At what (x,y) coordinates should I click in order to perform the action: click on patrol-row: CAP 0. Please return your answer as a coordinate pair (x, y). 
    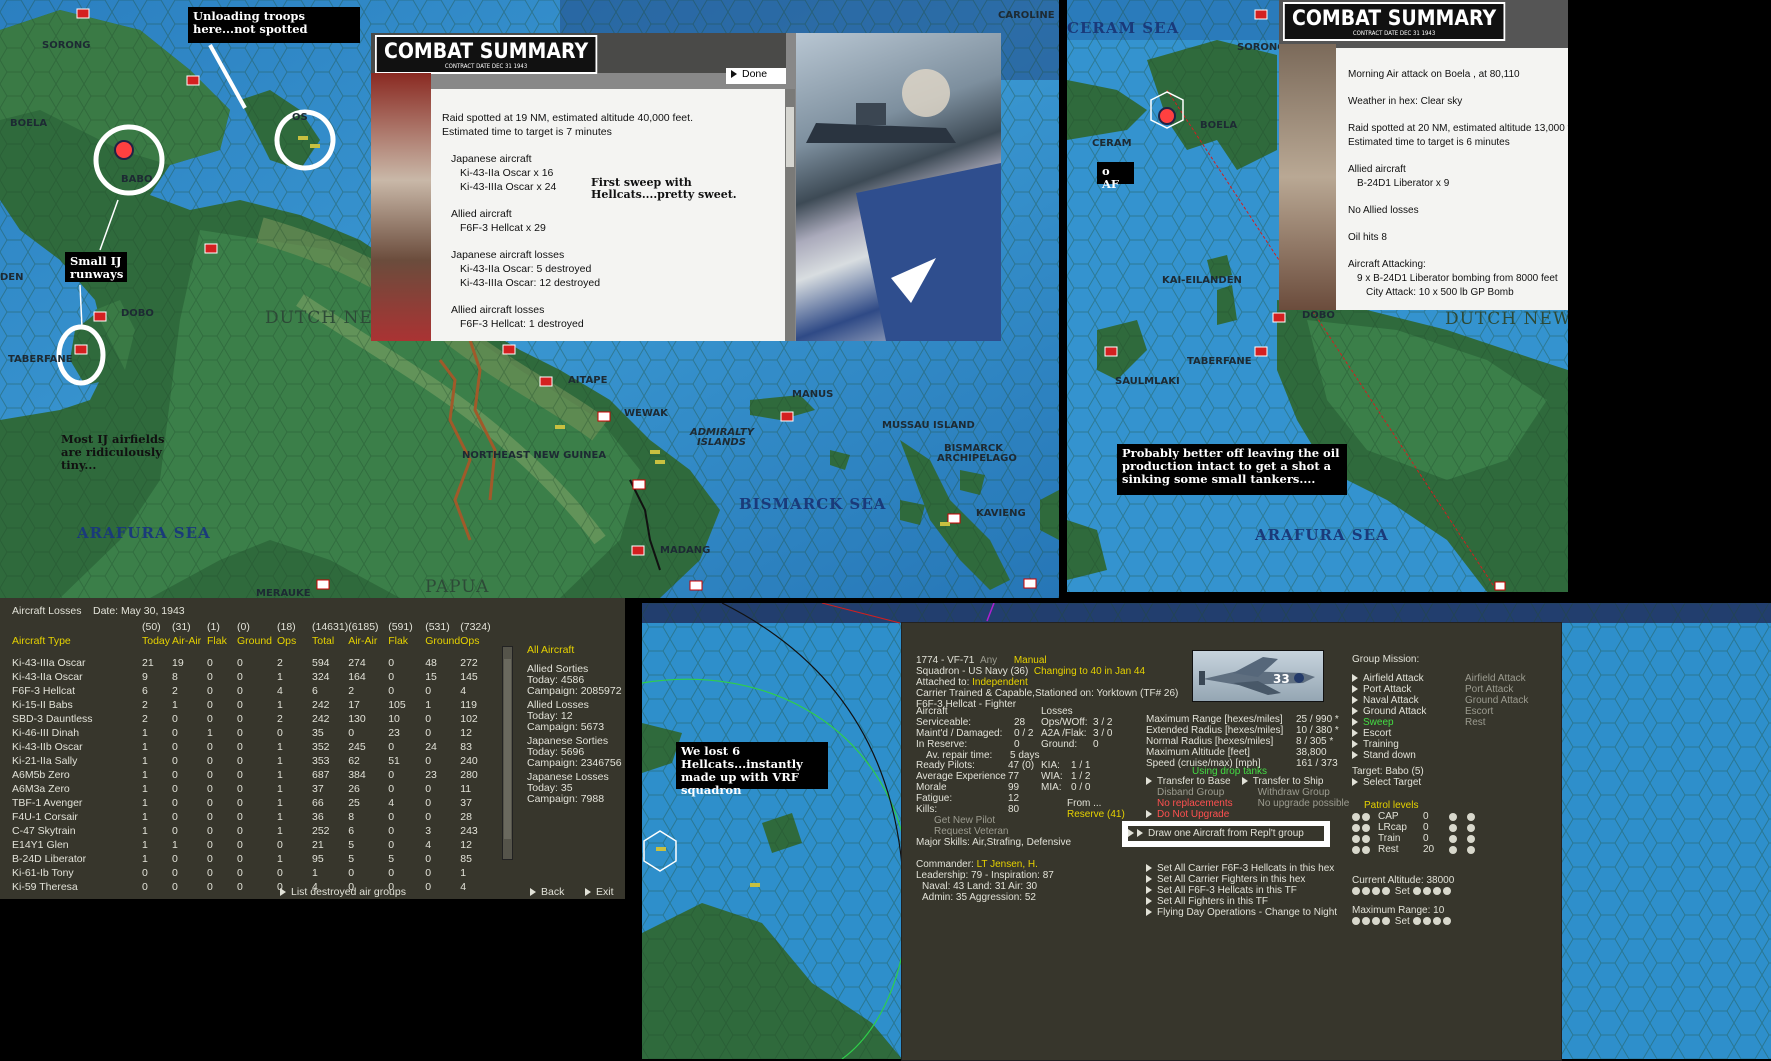
    Looking at the image, I should click on (1414, 816).